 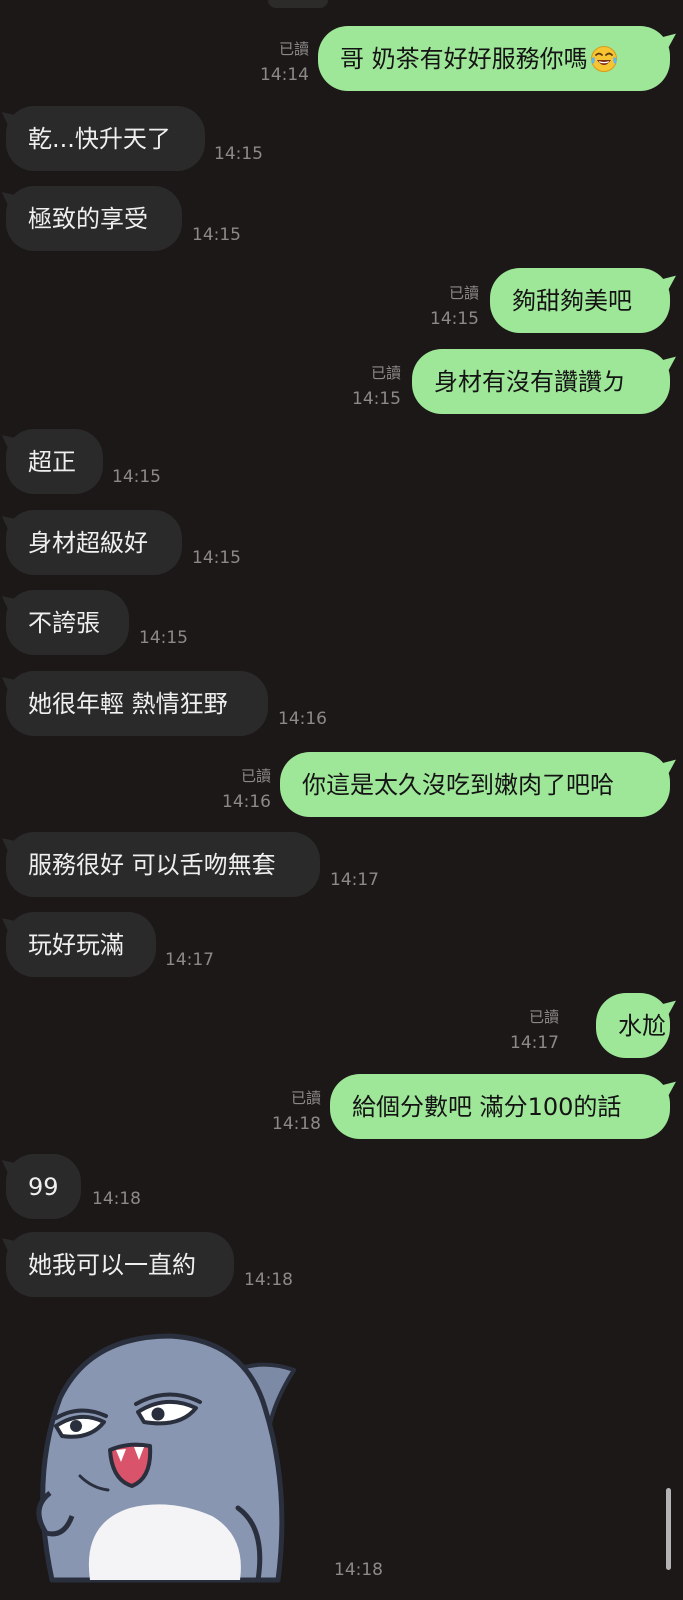 I want to click on incoming-message-bubble: 玩好玩滿, so click(x=81, y=944).